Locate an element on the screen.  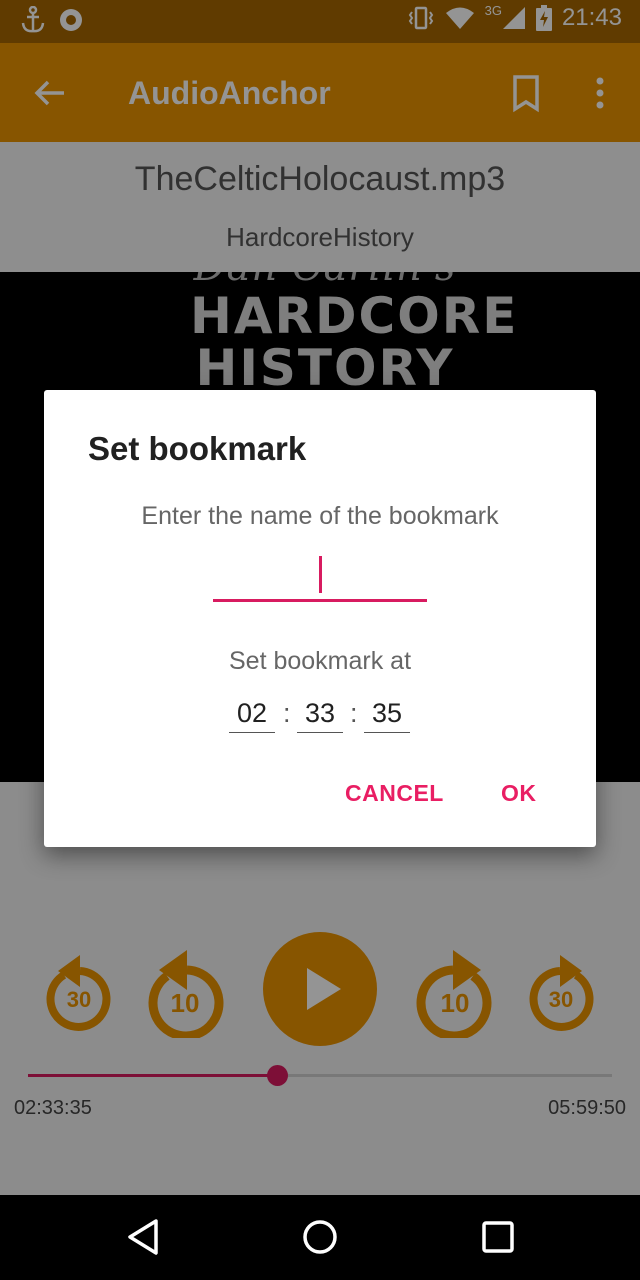
text-cursor is located at coordinates (320, 574).